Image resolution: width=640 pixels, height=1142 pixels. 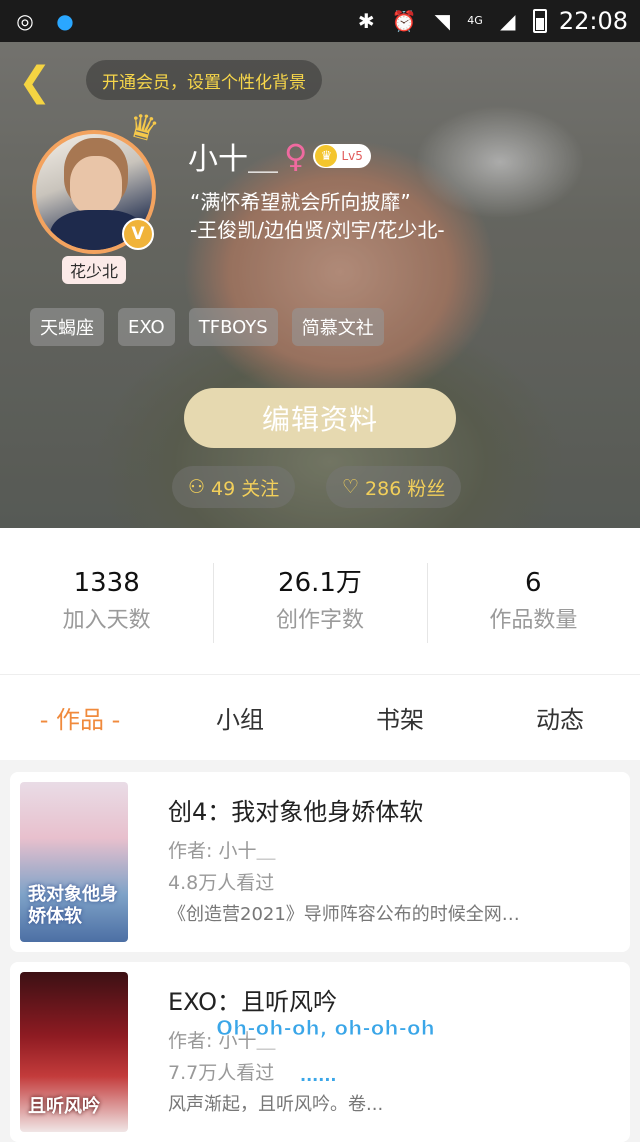 I want to click on book-cover: 且听风吟, so click(x=74, y=1052).